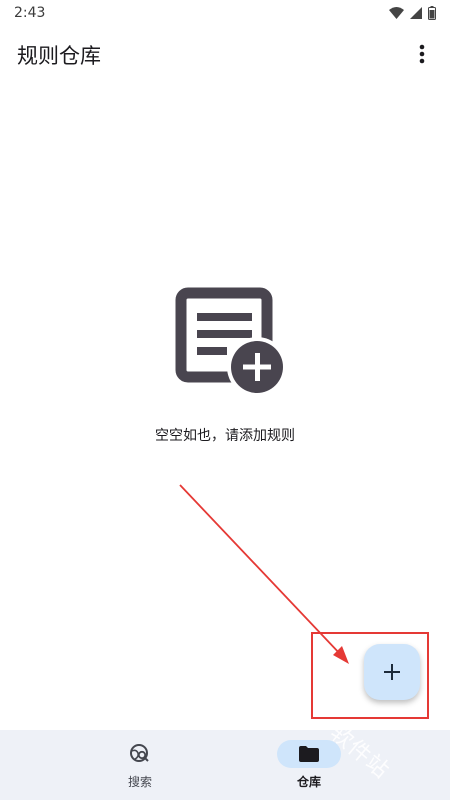  I want to click on plus-icon, so click(392, 672).